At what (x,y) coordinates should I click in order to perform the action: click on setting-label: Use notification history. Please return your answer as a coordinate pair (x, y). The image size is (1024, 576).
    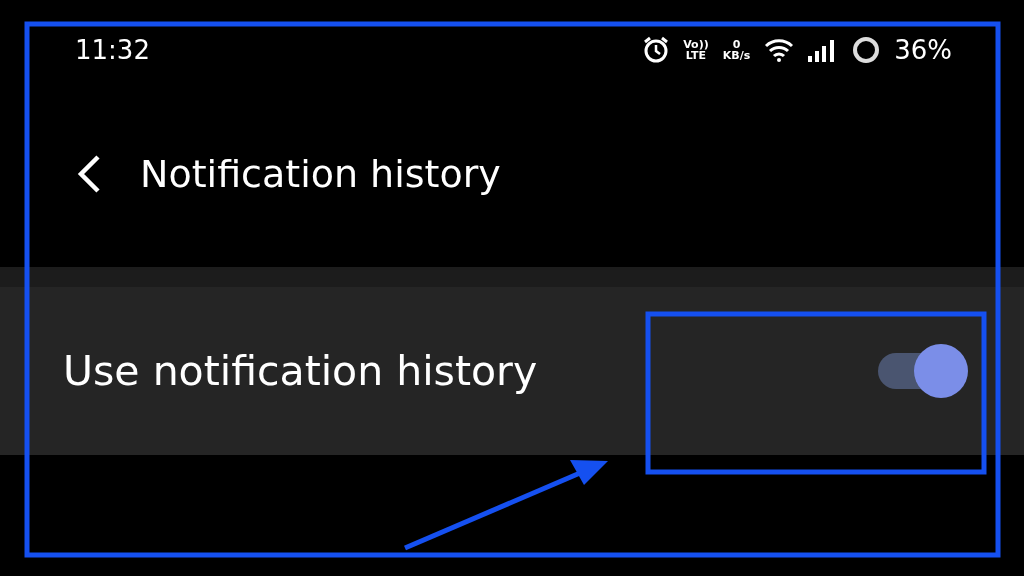
    Looking at the image, I should click on (300, 371).